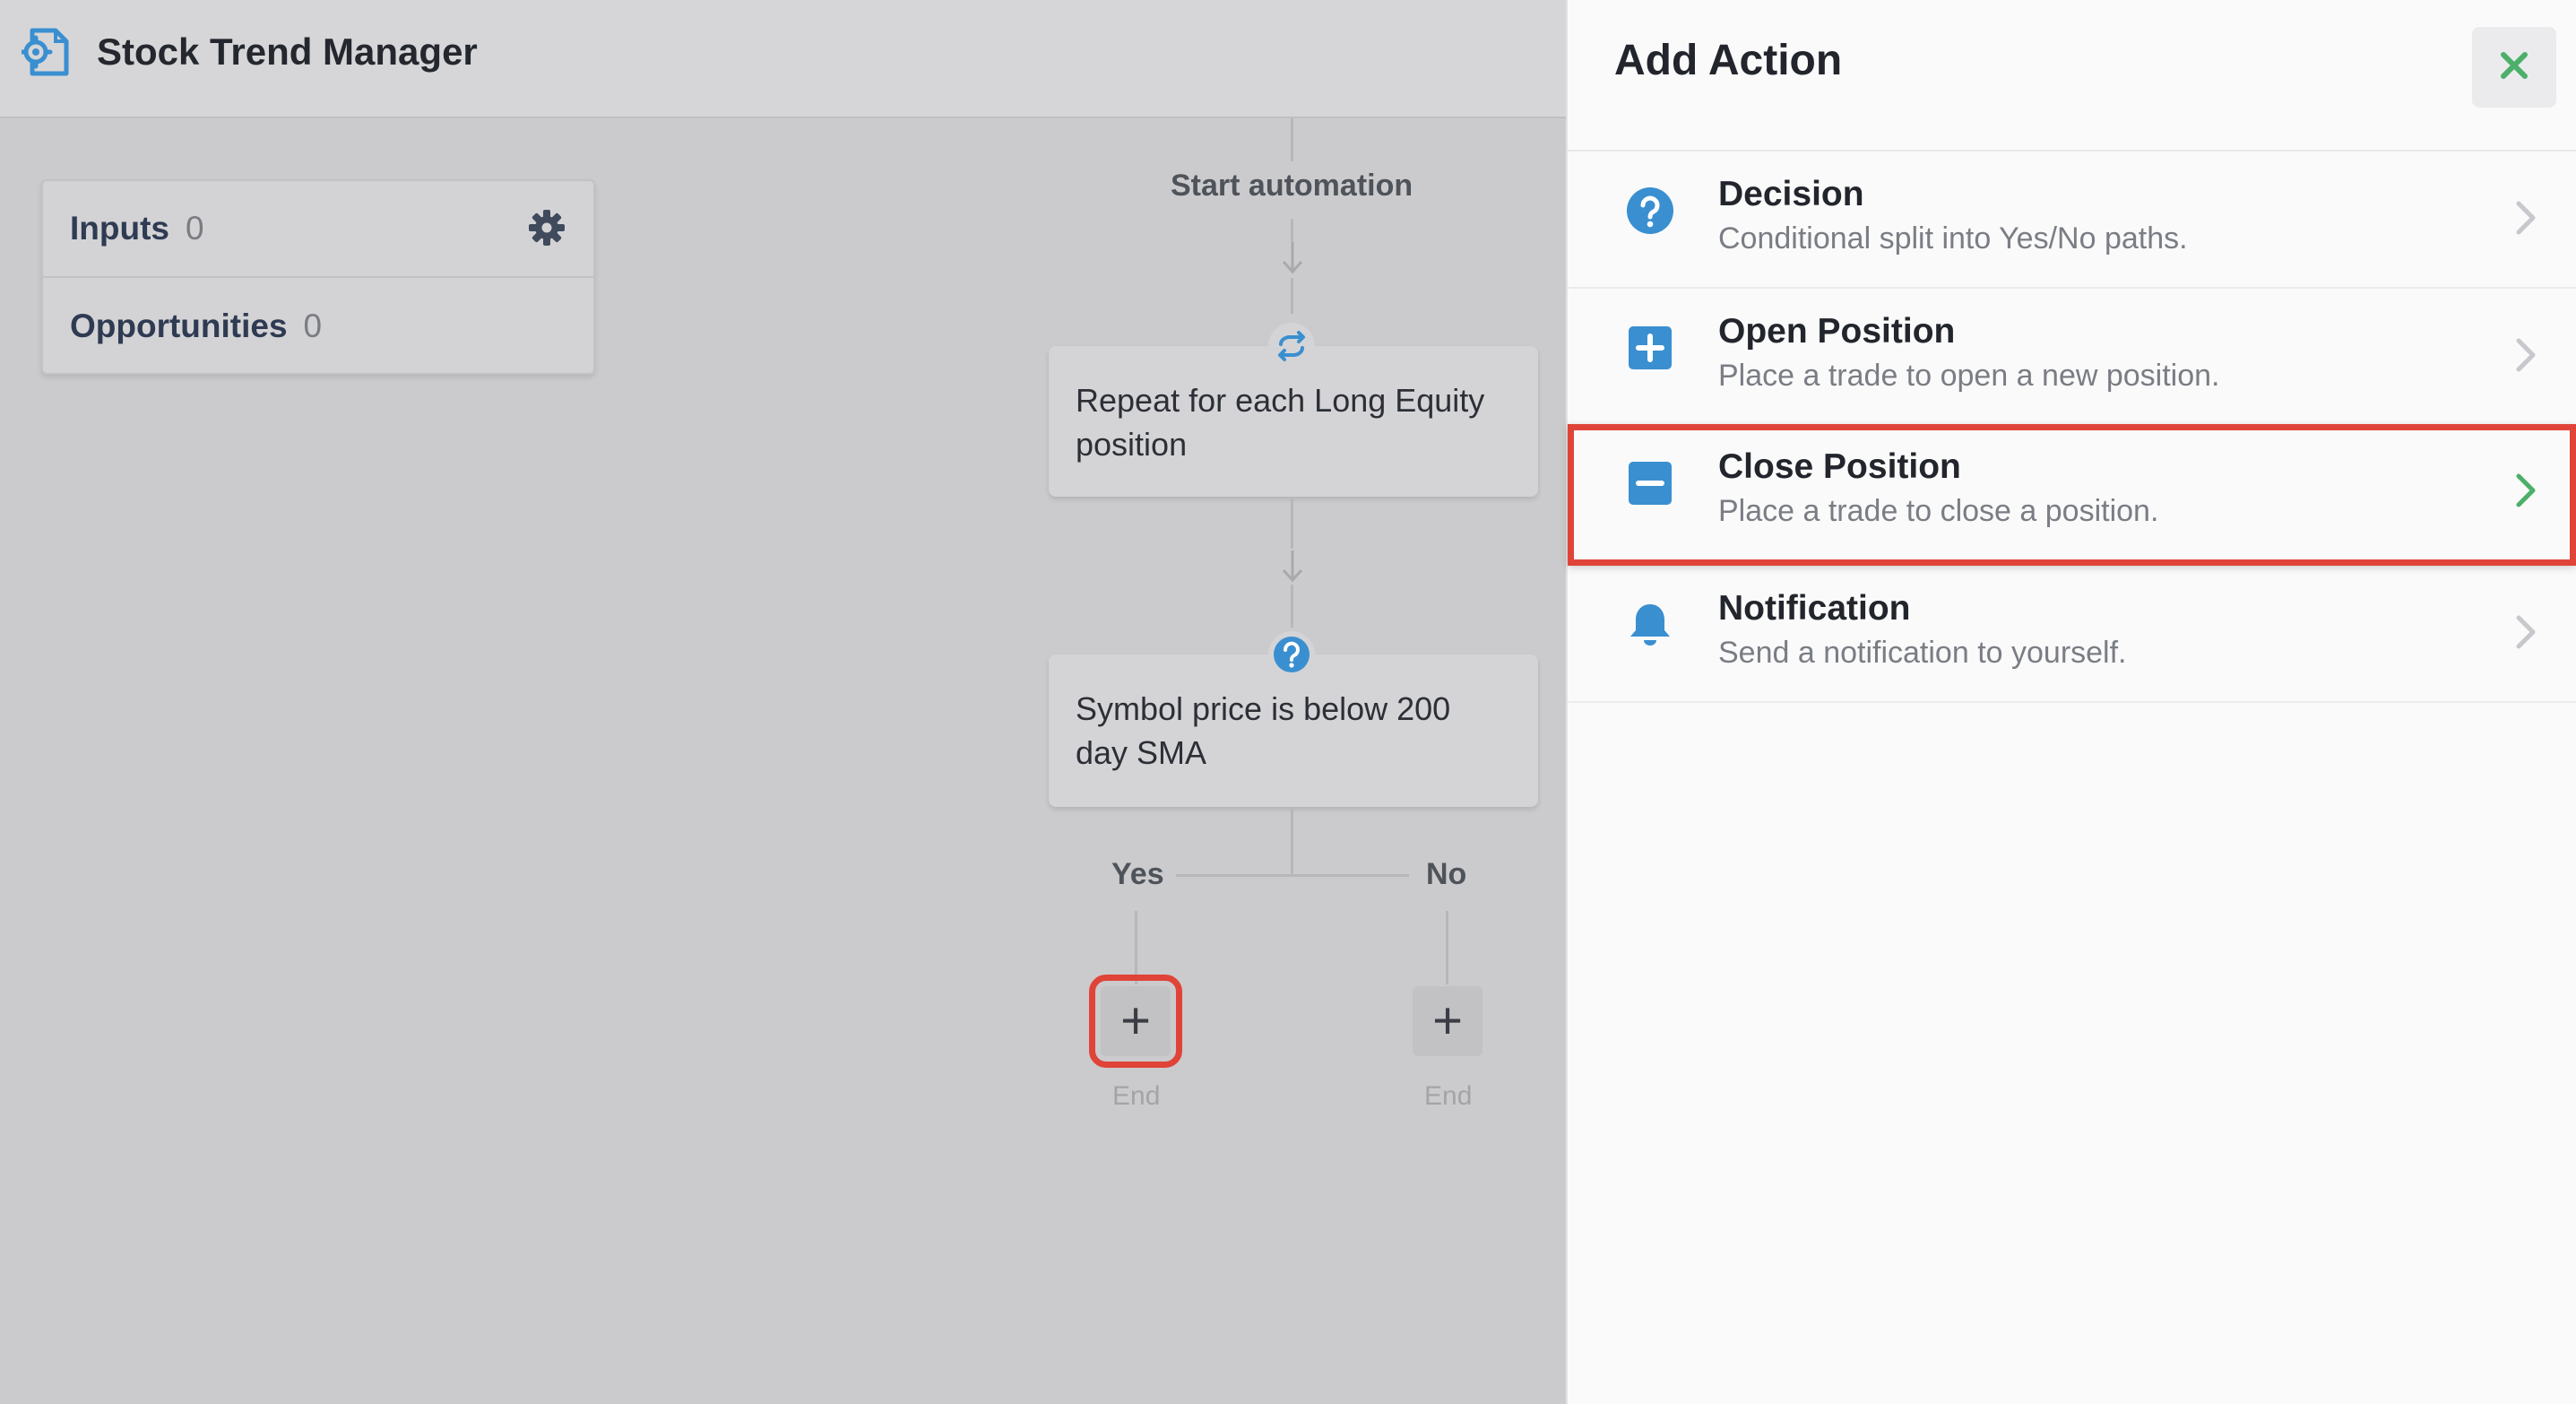 Image resolution: width=2576 pixels, height=1404 pixels. Describe the element at coordinates (1292, 876) in the screenshot. I see `branch-line` at that location.